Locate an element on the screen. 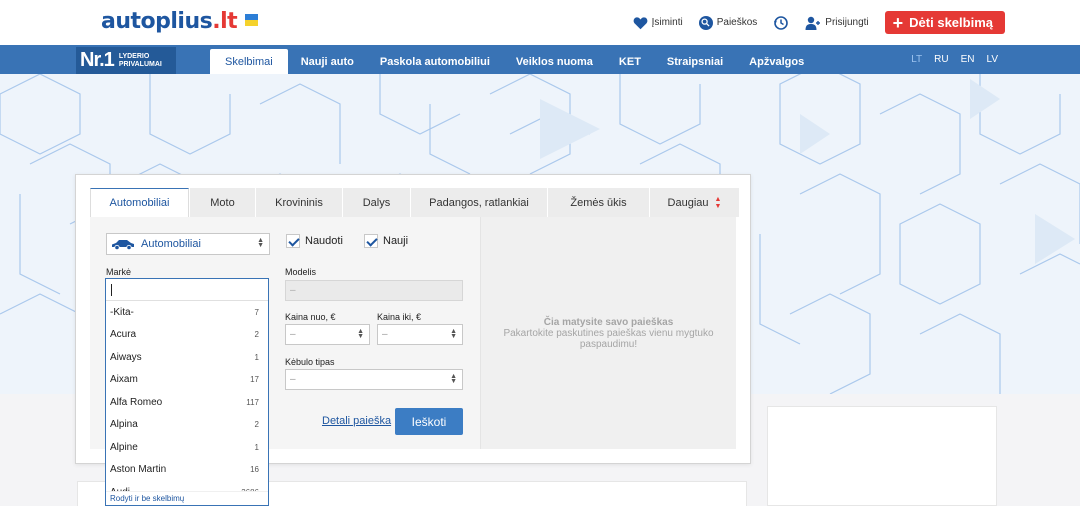  nav-item-reviews: Apžvalgos is located at coordinates (776, 61).